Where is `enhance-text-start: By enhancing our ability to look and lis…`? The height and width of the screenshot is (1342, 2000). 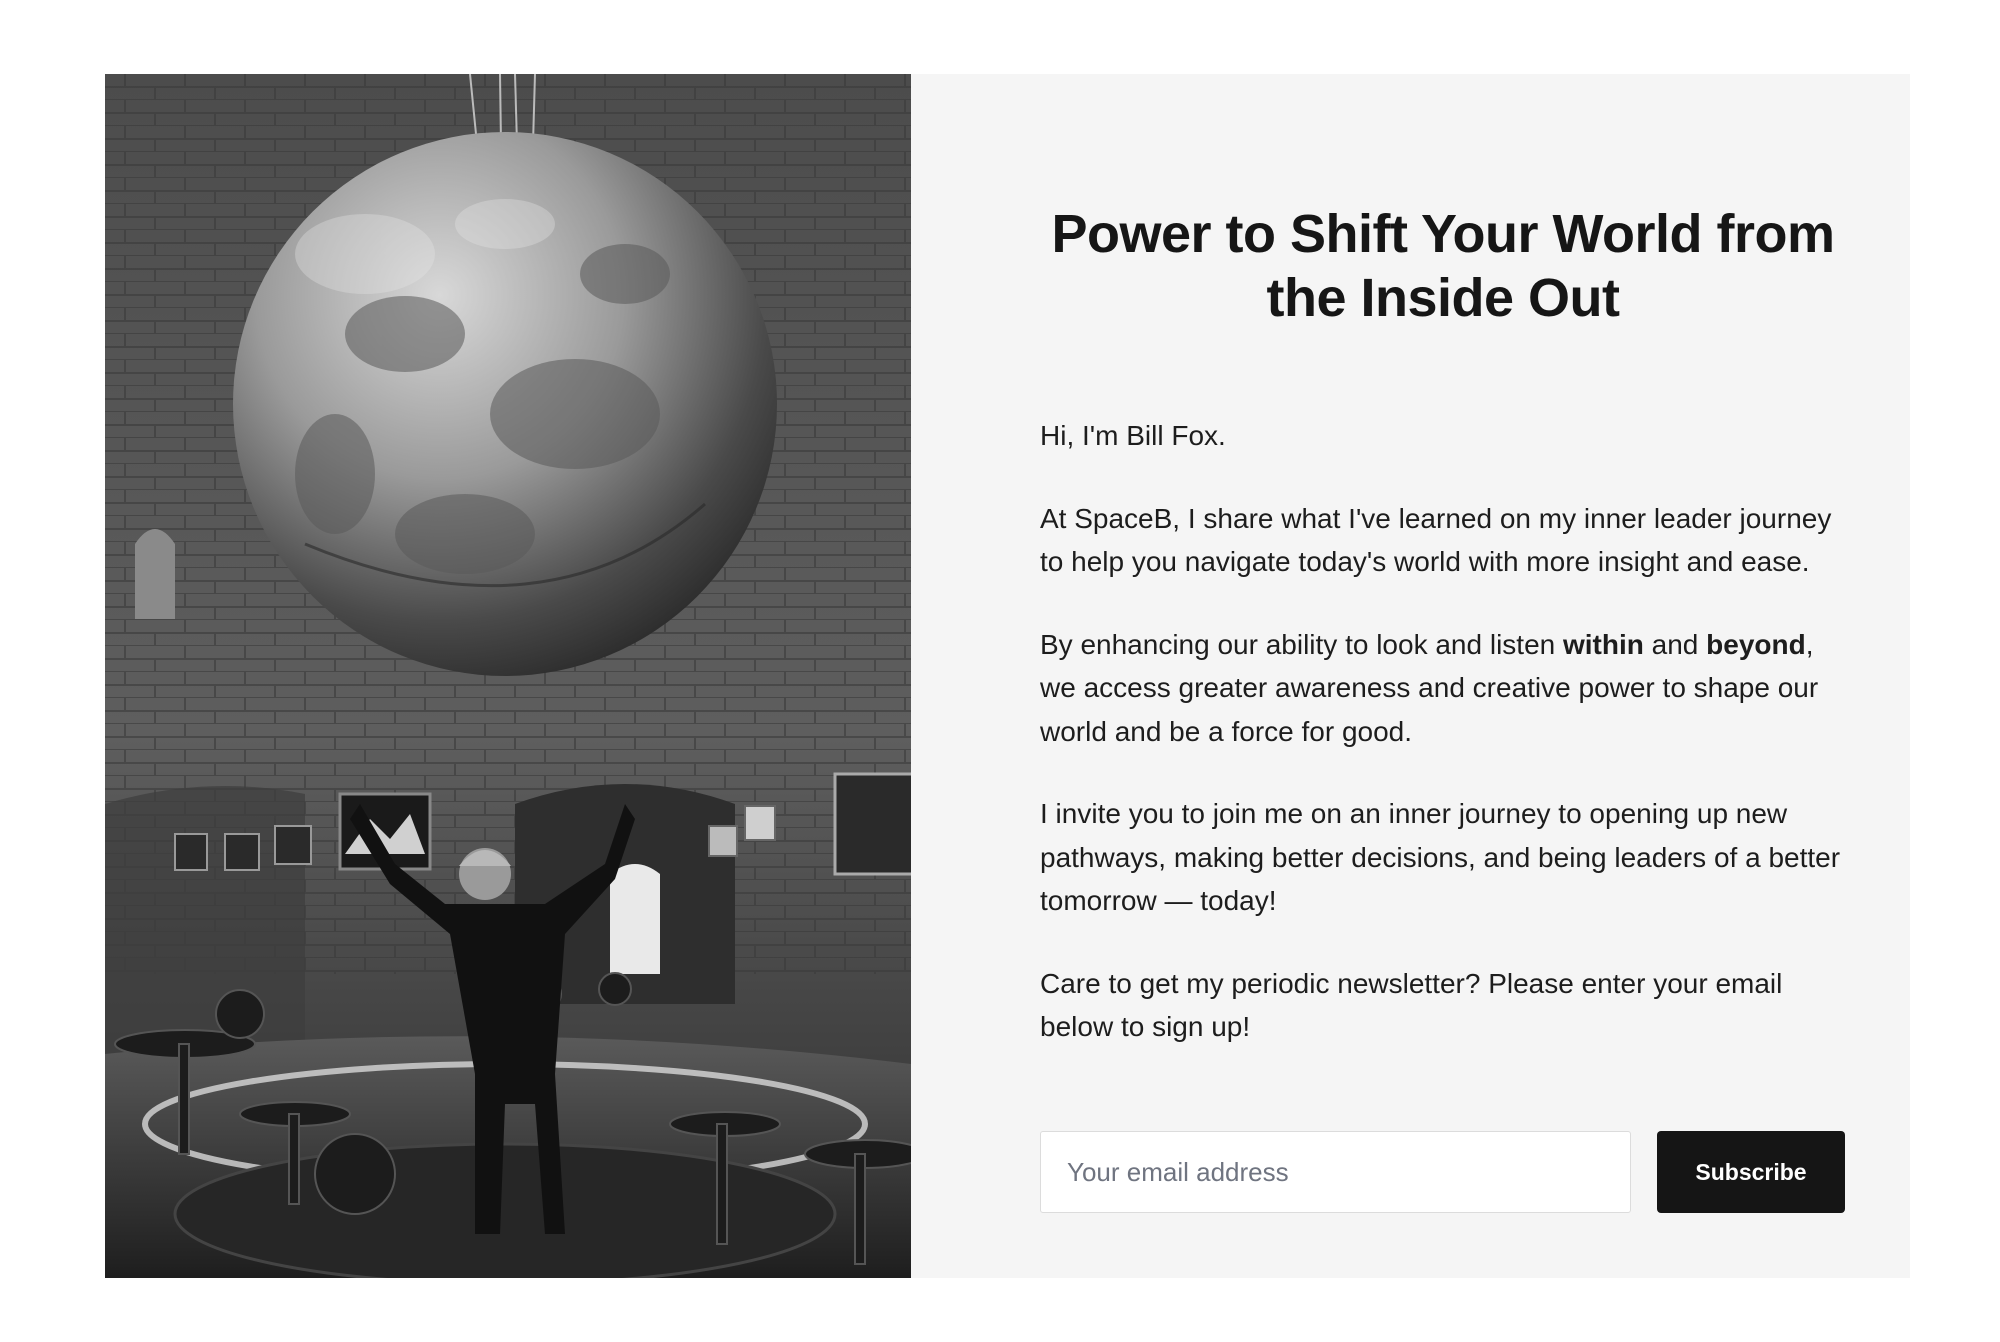
enhance-text-start: By enhancing our ability to look and lis… is located at coordinates (1301, 644).